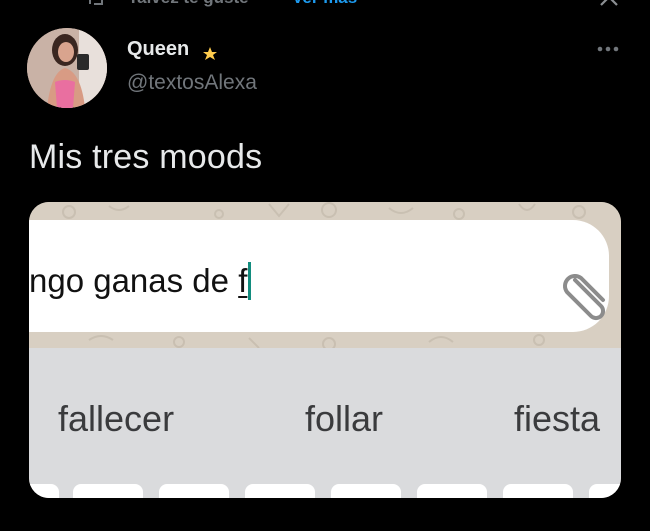  Describe the element at coordinates (243, 280) in the screenshot. I see `typed-message-last-letter: f` at that location.